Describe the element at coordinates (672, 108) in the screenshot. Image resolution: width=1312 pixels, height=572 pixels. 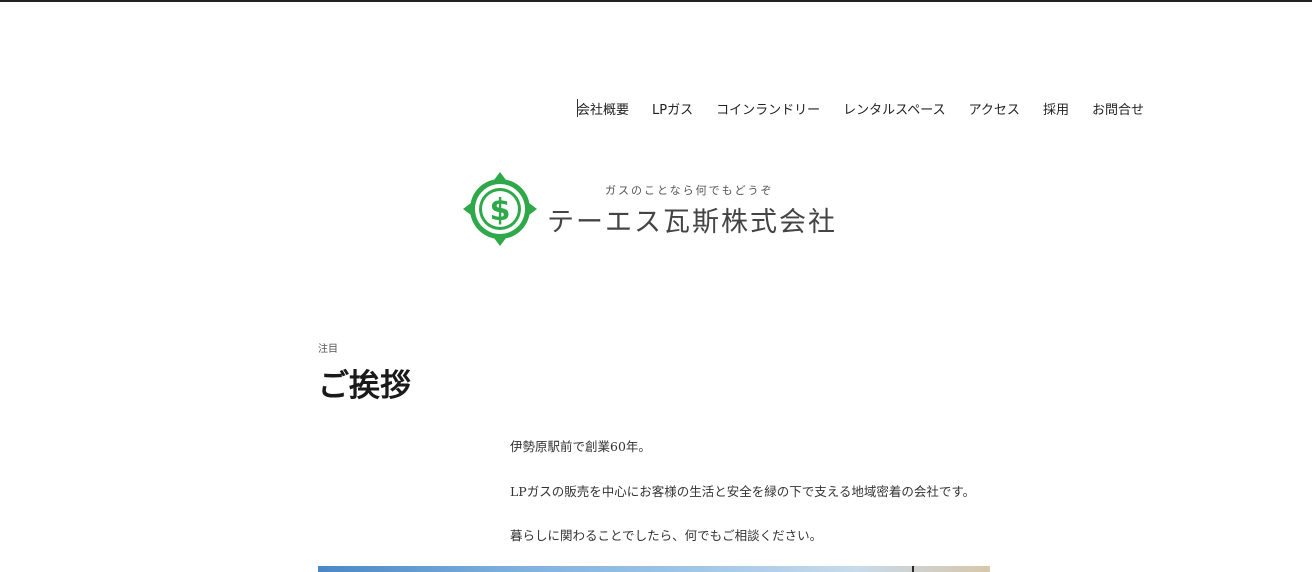
I see `nav-lp-gas: LPガス` at that location.